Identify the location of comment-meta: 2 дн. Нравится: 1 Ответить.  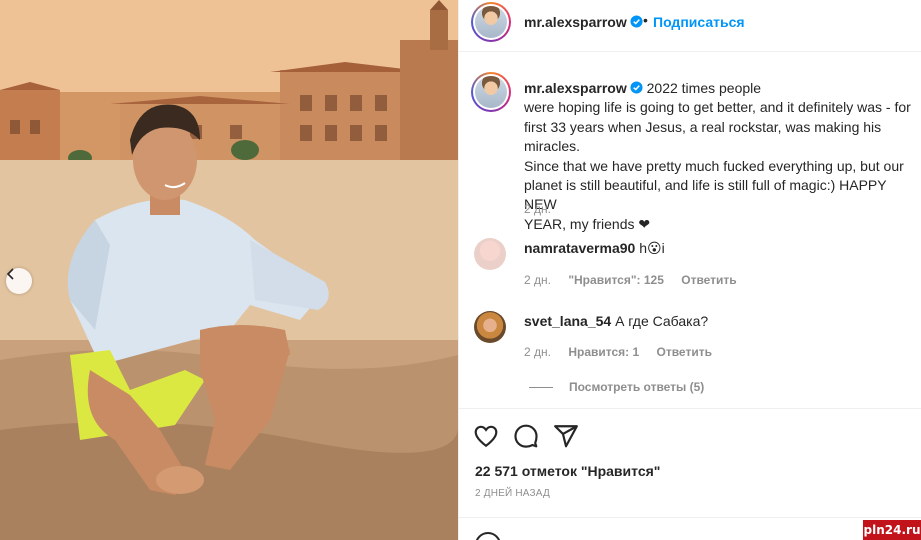
(625, 352).